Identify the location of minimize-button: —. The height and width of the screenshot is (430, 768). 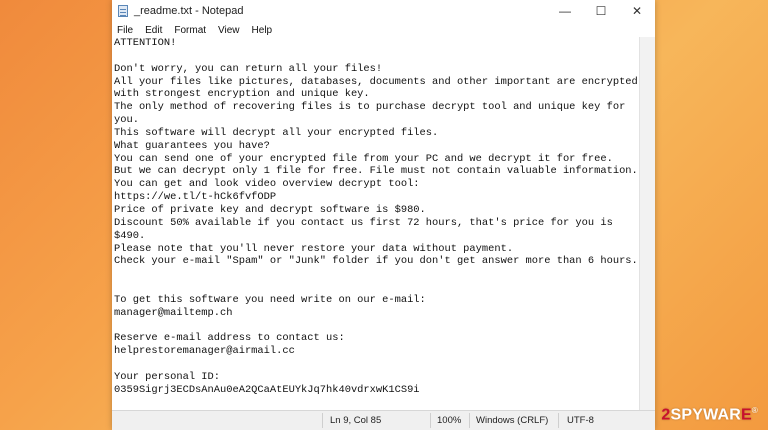
(565, 11).